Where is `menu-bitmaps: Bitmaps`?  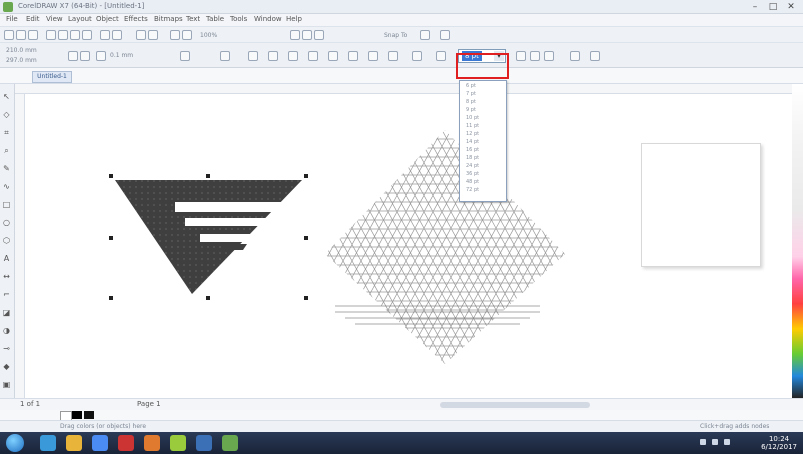 menu-bitmaps: Bitmaps is located at coordinates (168, 19).